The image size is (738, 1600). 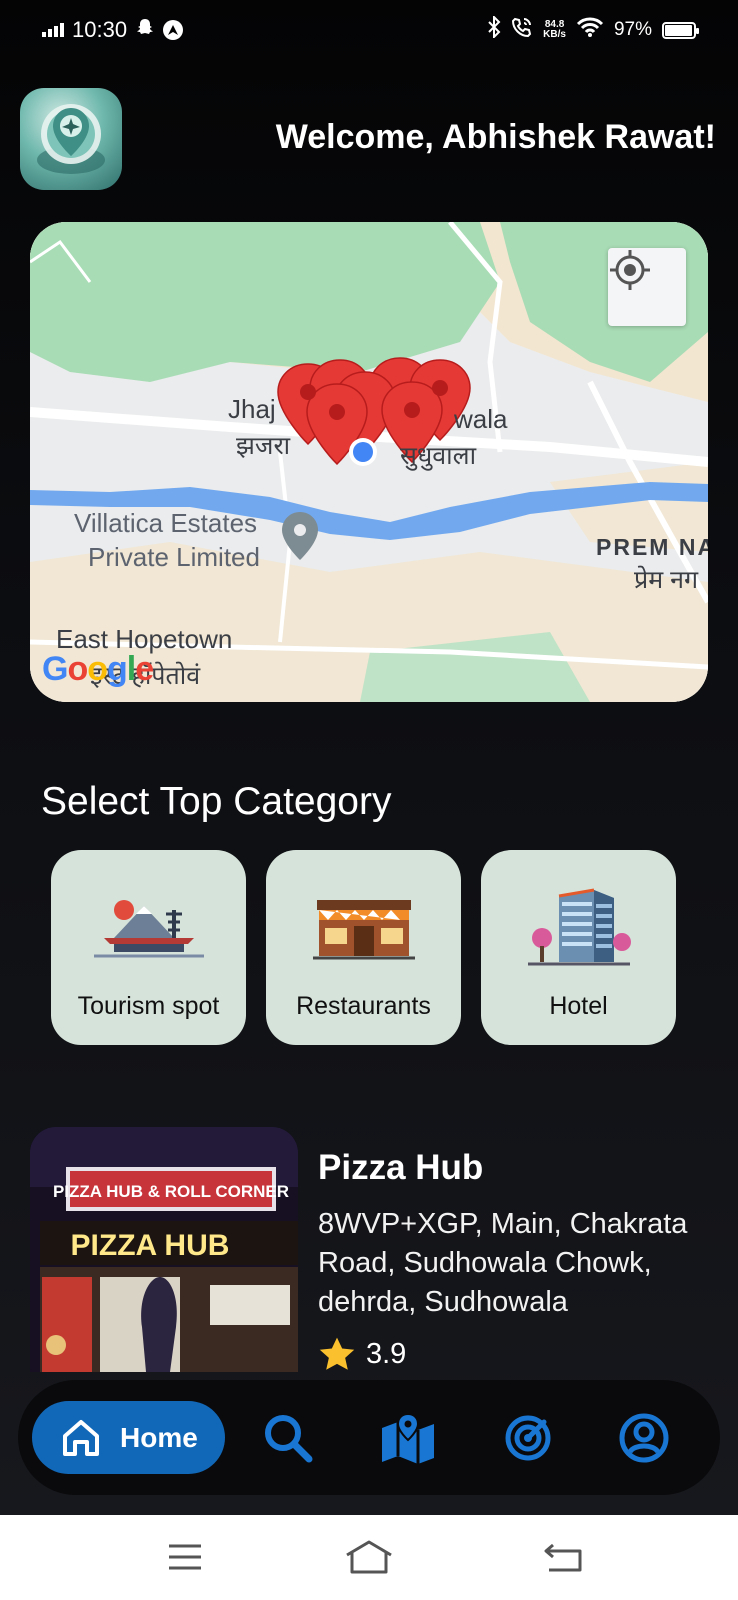 I want to click on category-label: Restaurants, so click(x=363, y=1006).